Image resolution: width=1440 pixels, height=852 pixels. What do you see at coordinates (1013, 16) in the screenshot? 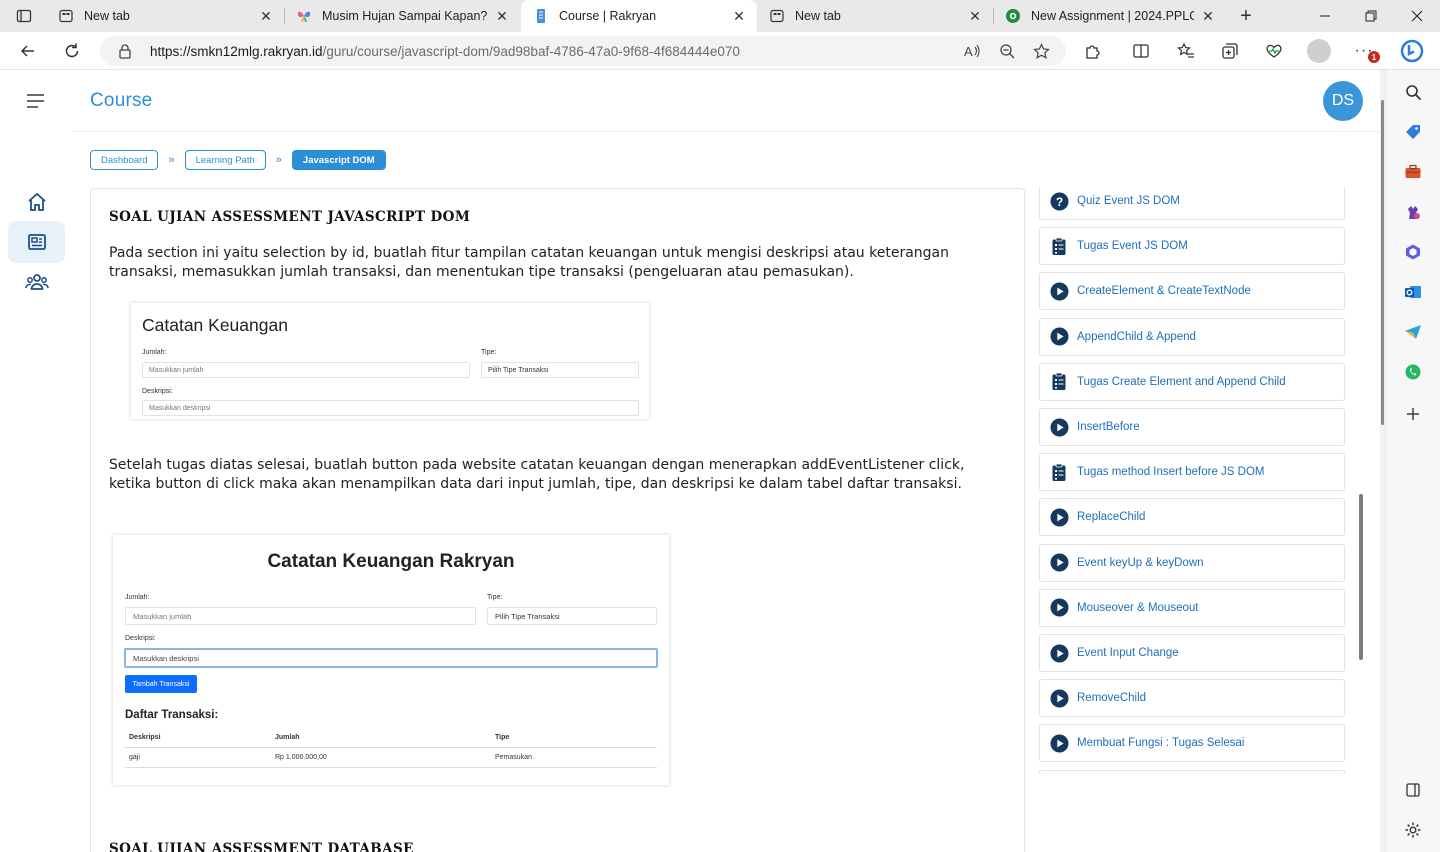
I see `classroom-icon` at bounding box center [1013, 16].